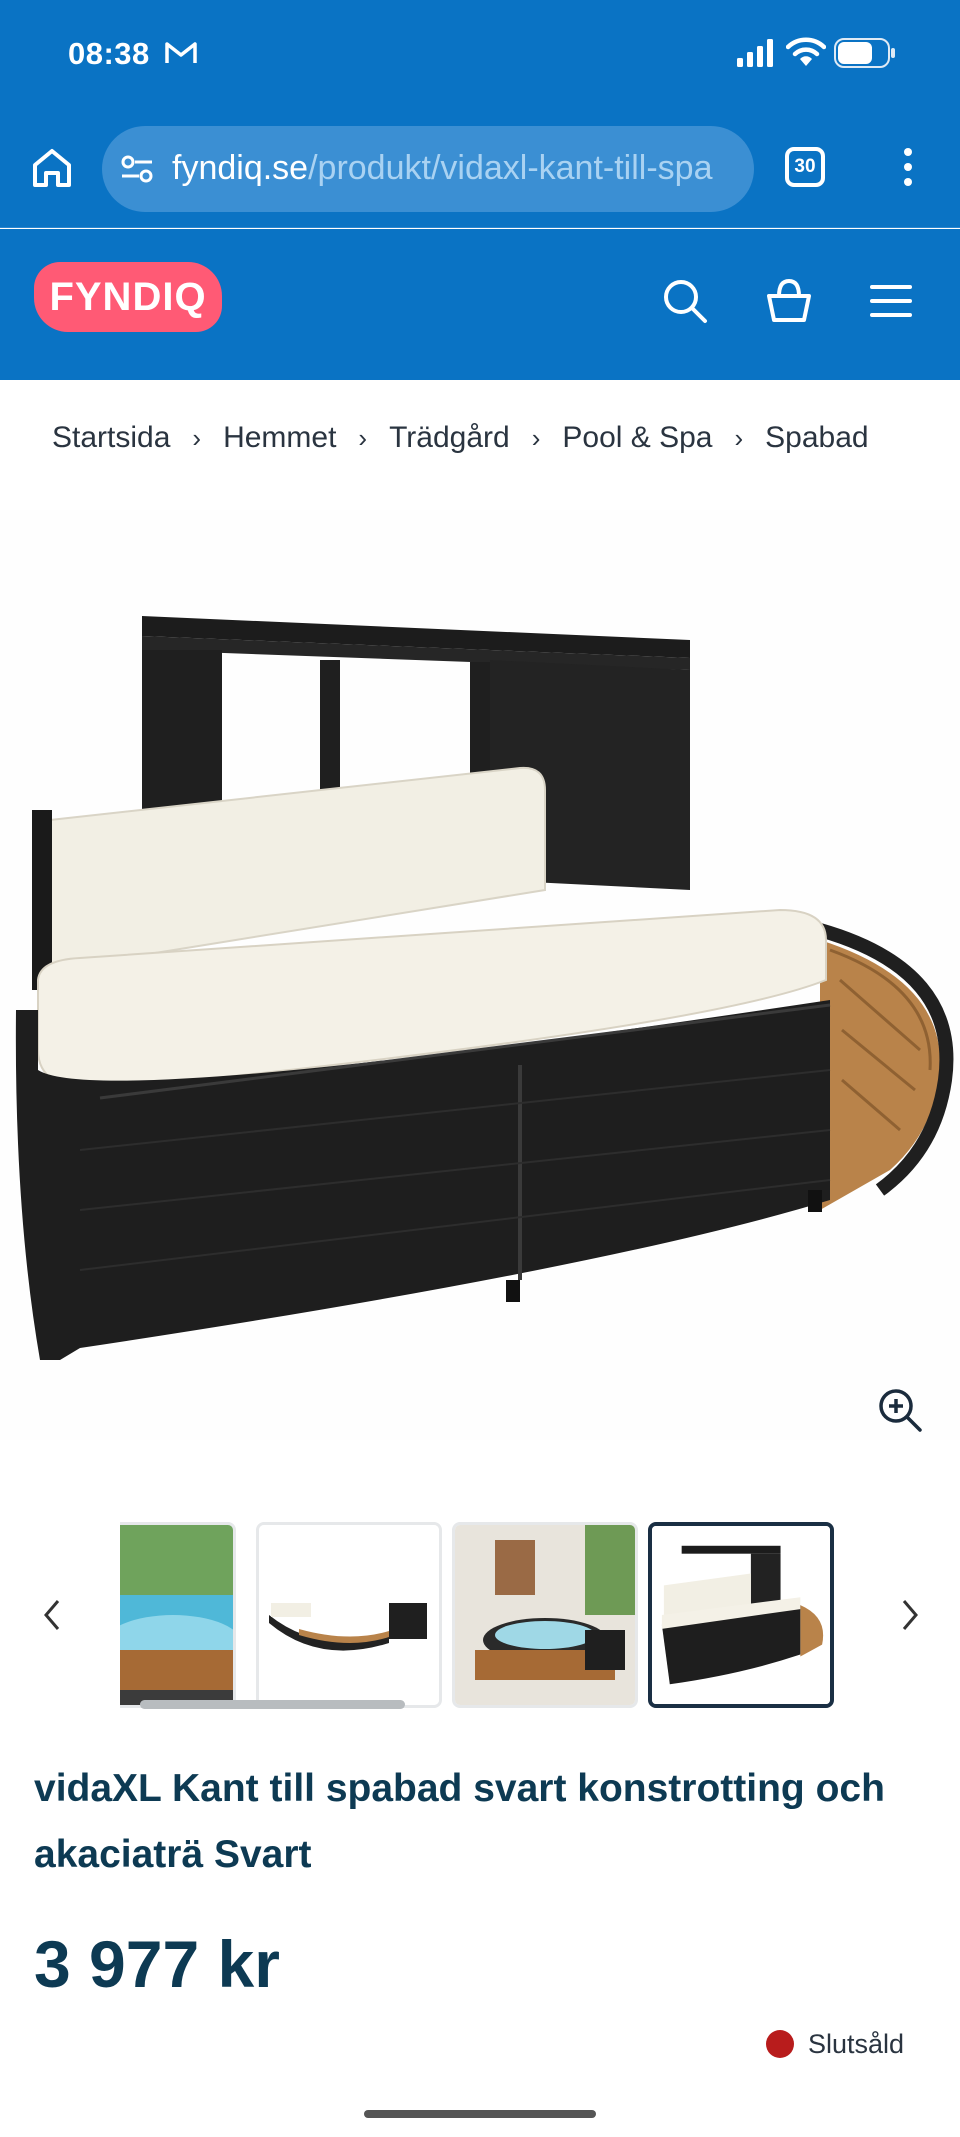 The height and width of the screenshot is (2137, 960). What do you see at coordinates (272, 1704) in the screenshot?
I see `thumbnail-scrollbar` at bounding box center [272, 1704].